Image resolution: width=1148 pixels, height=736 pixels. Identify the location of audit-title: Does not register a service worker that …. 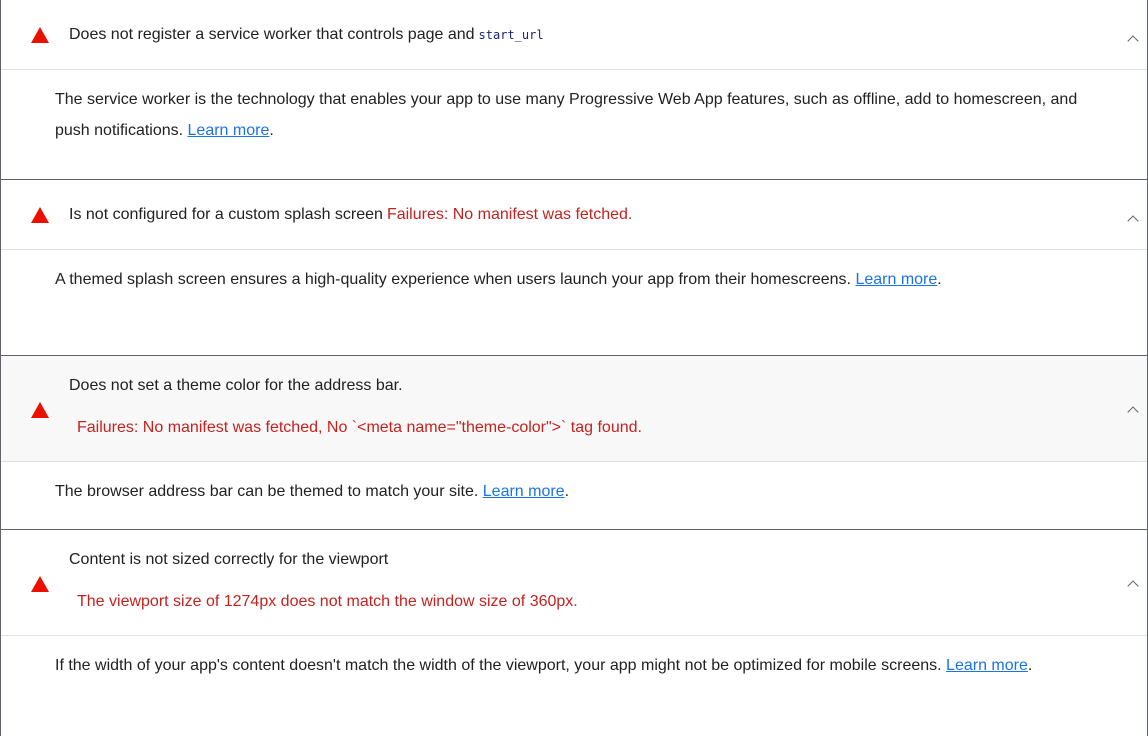
(272, 34).